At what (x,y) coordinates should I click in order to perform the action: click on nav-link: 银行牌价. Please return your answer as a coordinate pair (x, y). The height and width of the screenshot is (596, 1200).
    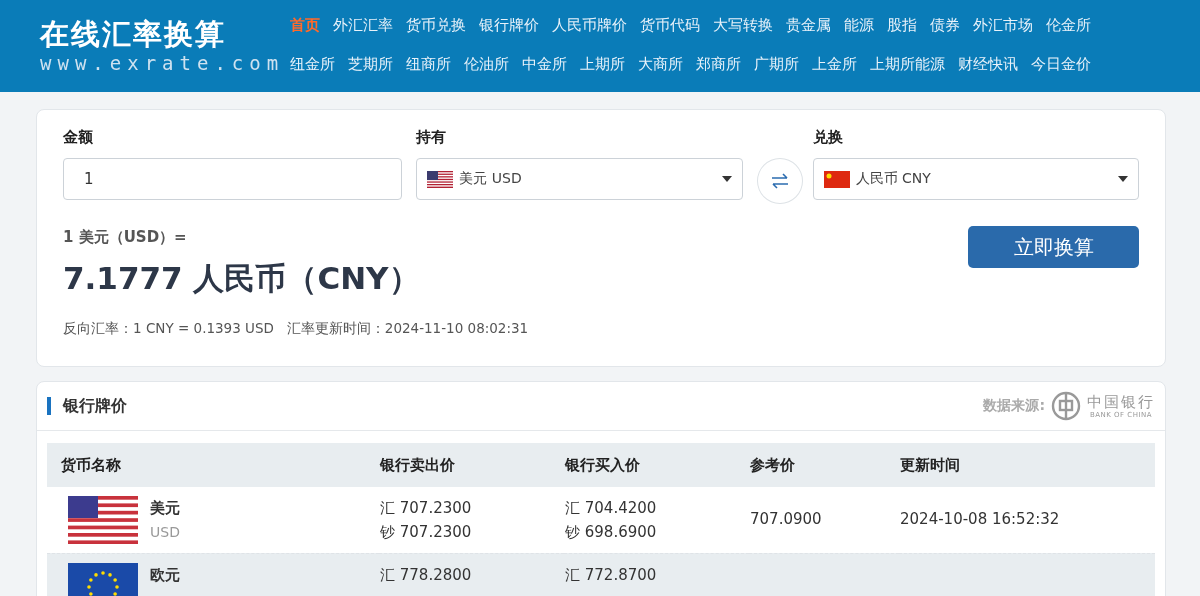
    Looking at the image, I should click on (509, 25).